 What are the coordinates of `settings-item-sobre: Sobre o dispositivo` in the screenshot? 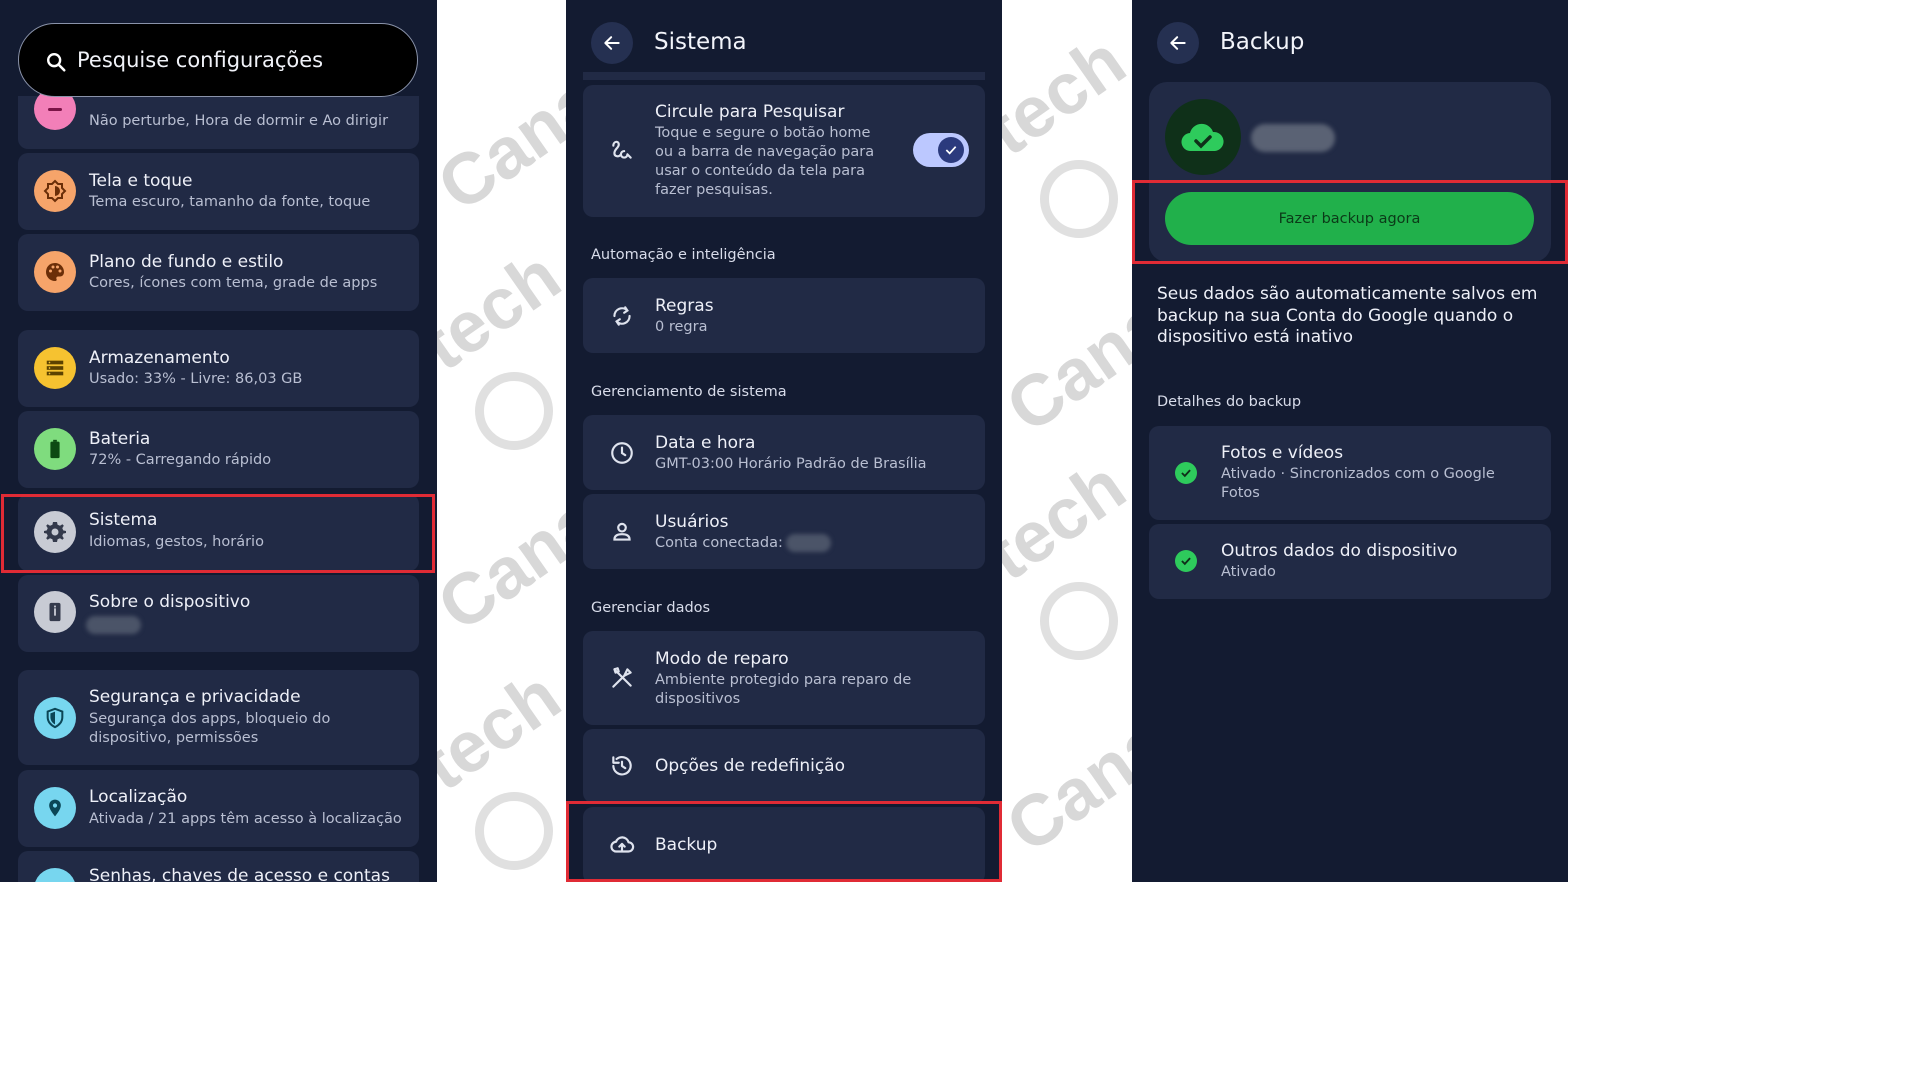 It's located at (218, 613).